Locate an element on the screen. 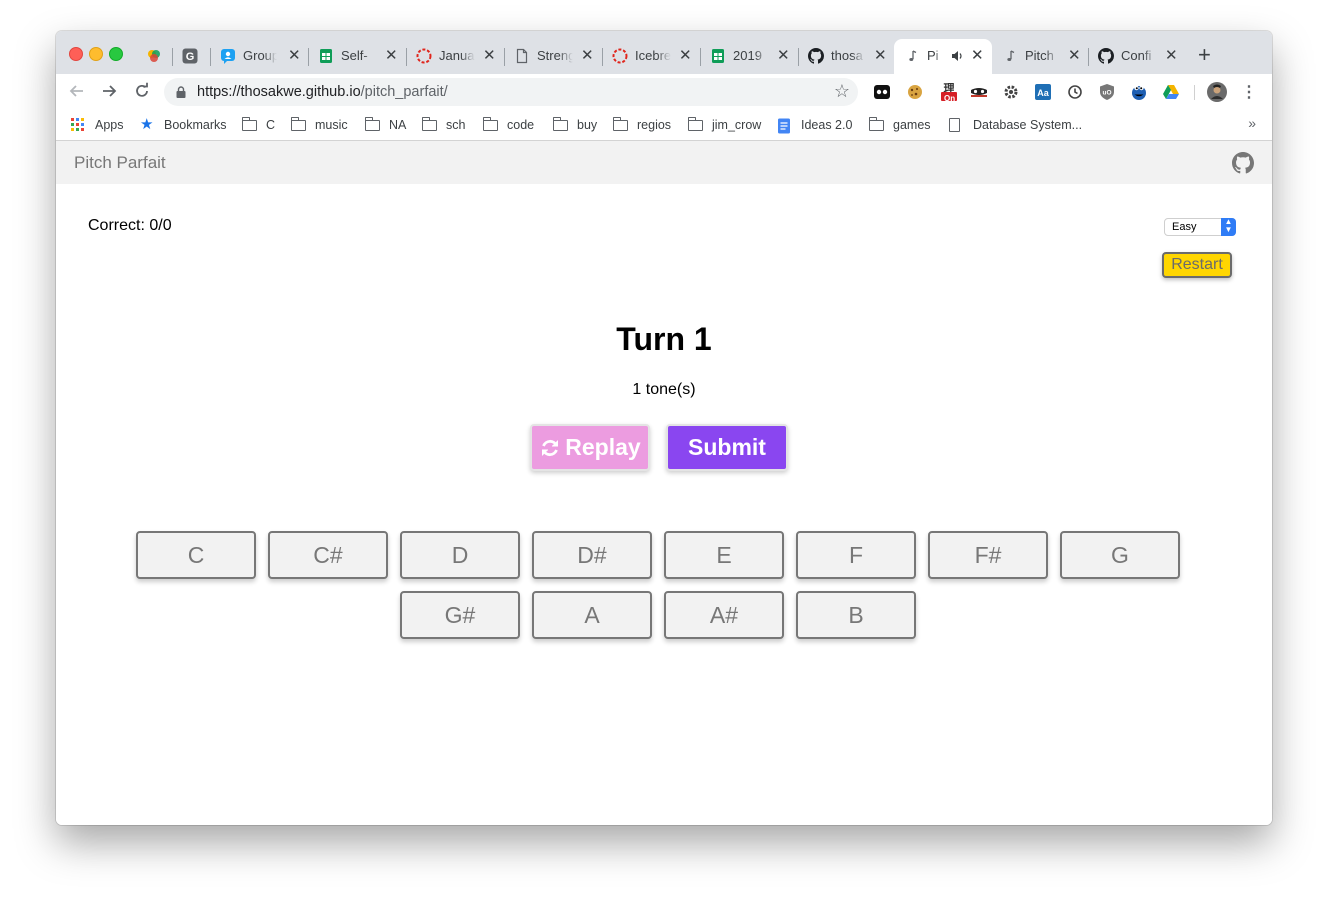 The width and height of the screenshot is (1328, 905). note-button-a-sharp: A# is located at coordinates (724, 615).